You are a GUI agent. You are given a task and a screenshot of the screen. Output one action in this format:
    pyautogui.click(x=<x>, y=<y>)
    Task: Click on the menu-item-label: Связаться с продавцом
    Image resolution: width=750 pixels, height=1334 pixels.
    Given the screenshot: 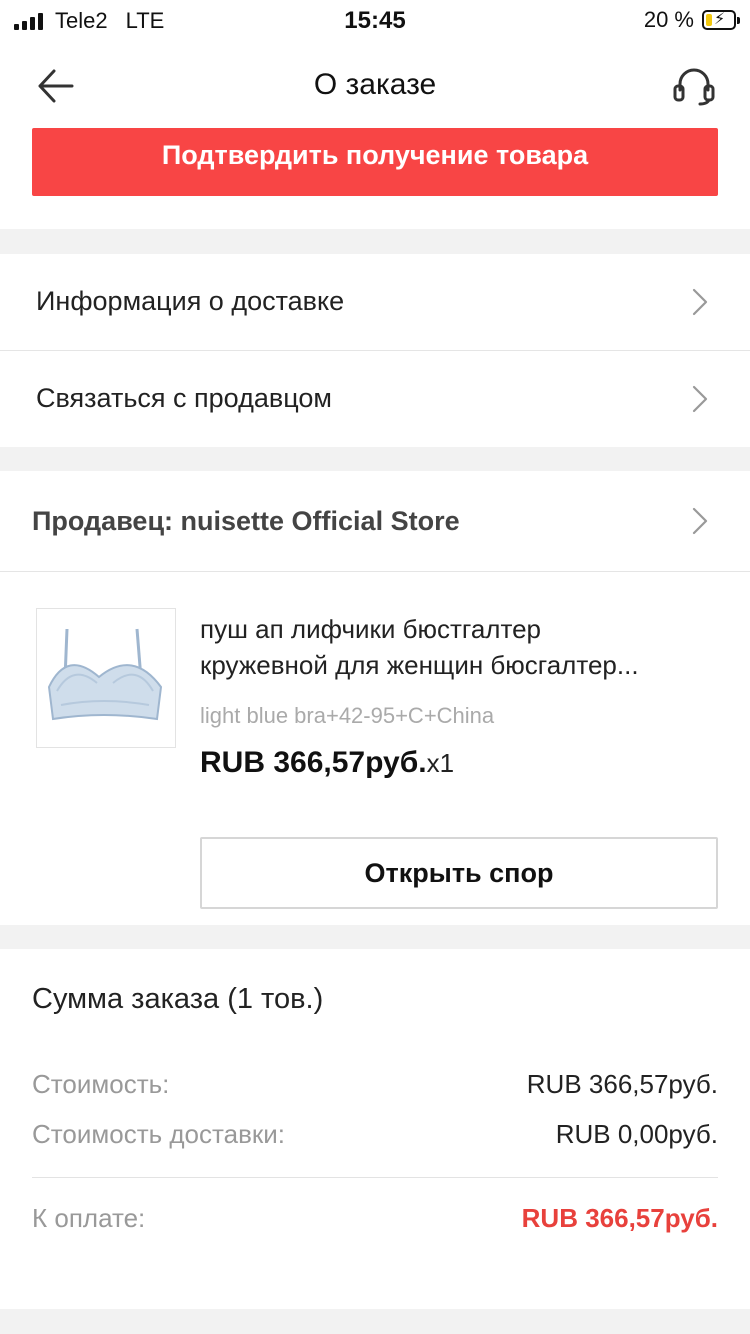 What is the action you would take?
    pyautogui.click(x=184, y=398)
    